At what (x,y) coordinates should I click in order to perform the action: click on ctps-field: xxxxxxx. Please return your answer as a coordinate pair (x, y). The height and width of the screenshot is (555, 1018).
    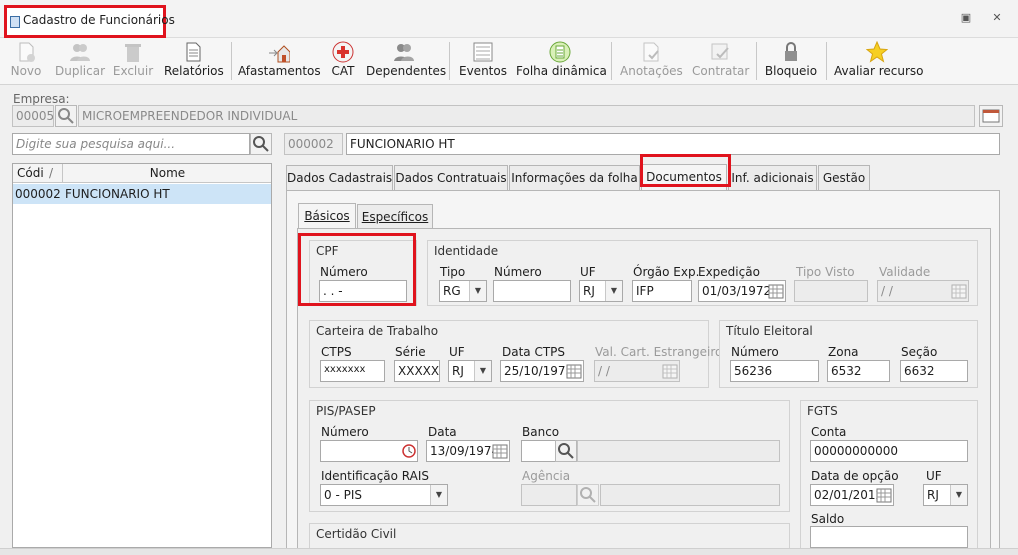
    Looking at the image, I should click on (352, 371).